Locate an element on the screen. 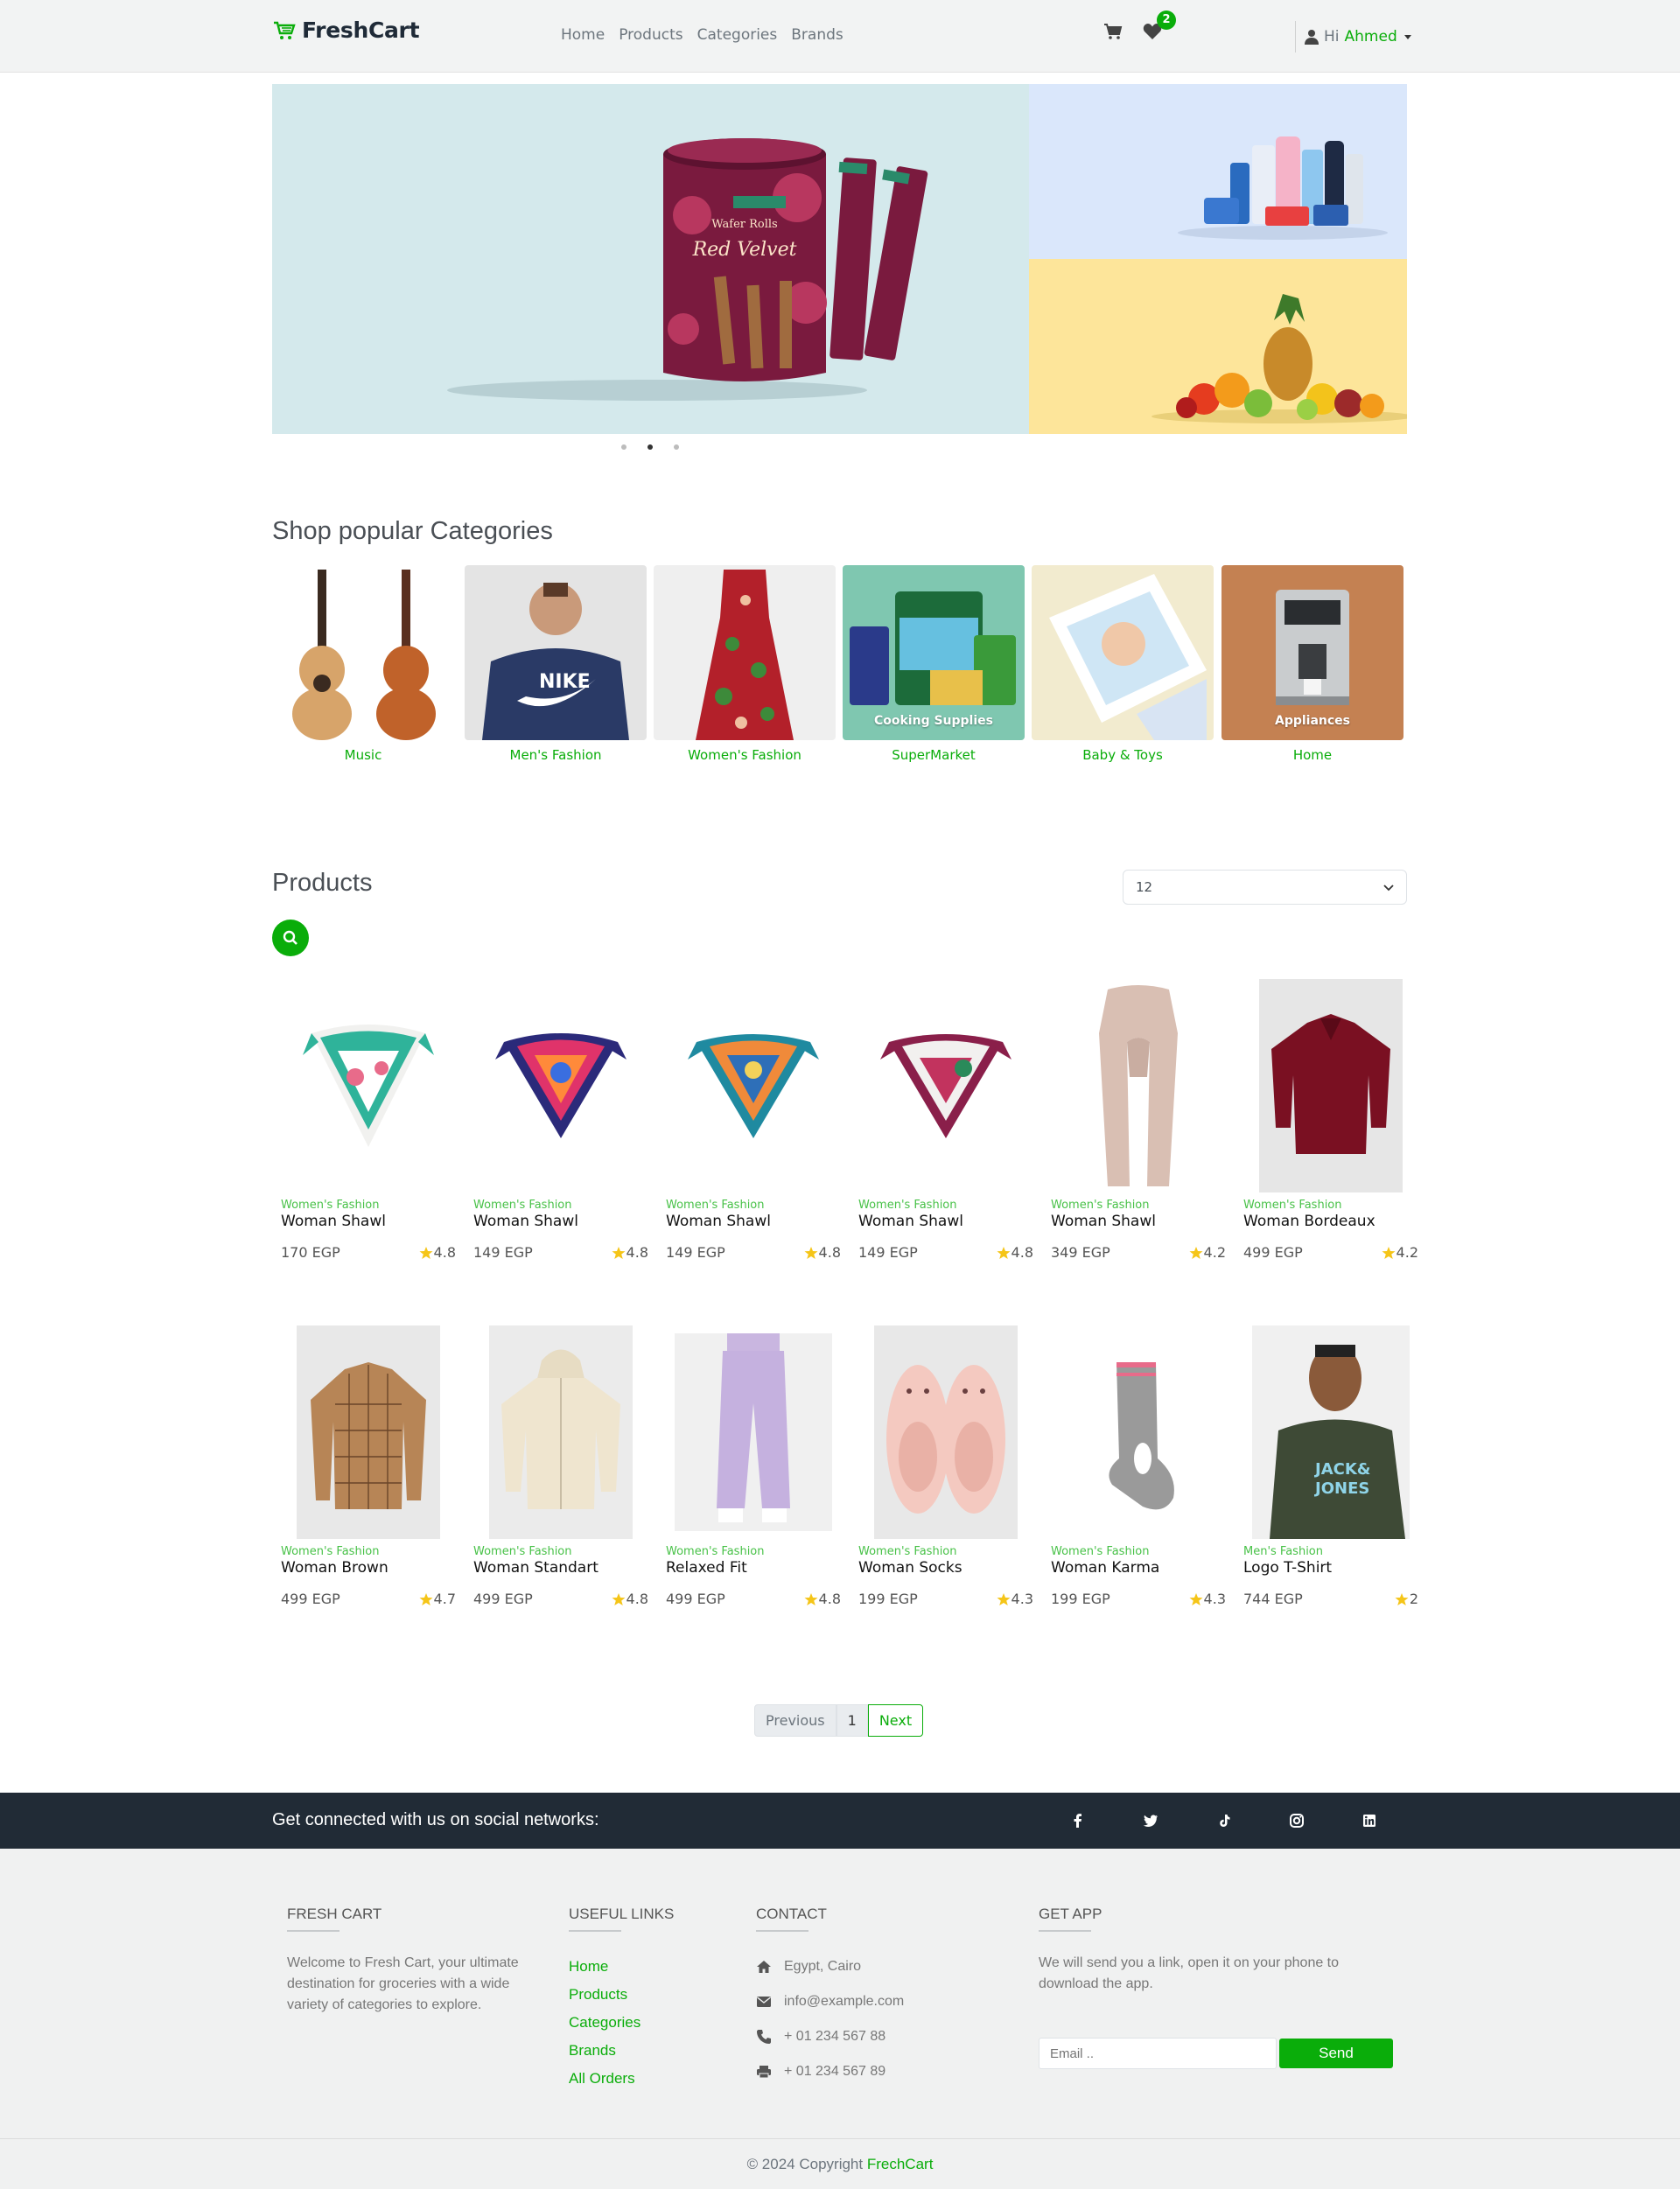  footer-links-heading: USEFUL LINKS is located at coordinates (622, 1914).